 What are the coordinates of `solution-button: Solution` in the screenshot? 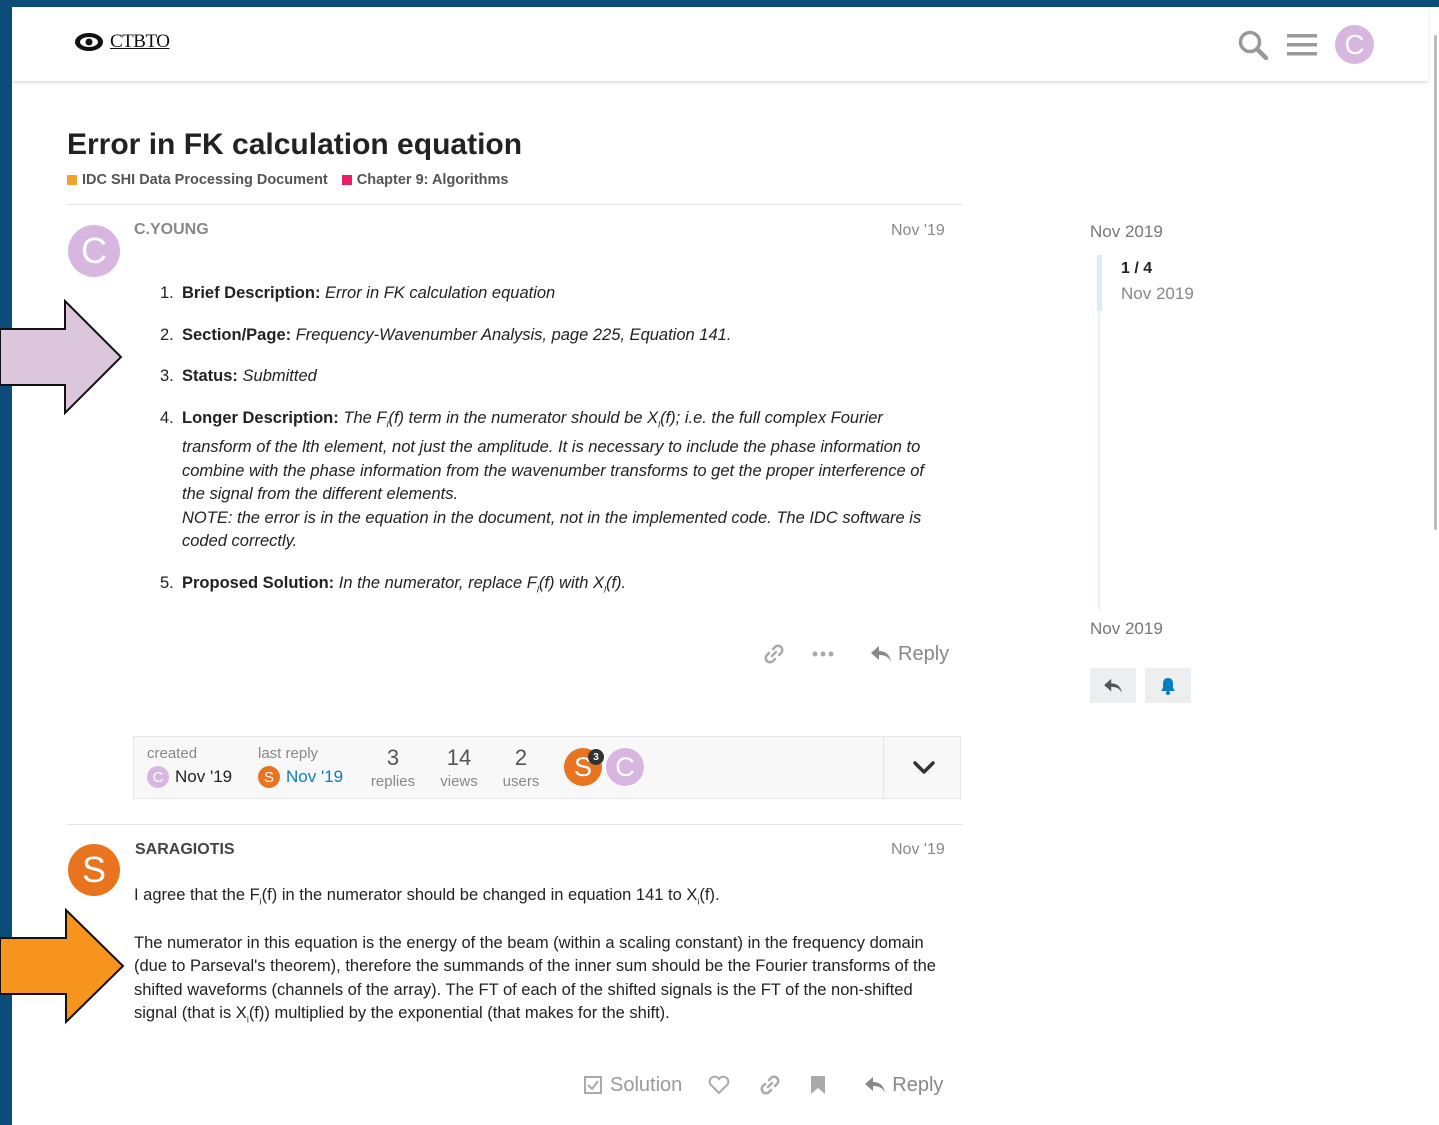 It's located at (633, 1085).